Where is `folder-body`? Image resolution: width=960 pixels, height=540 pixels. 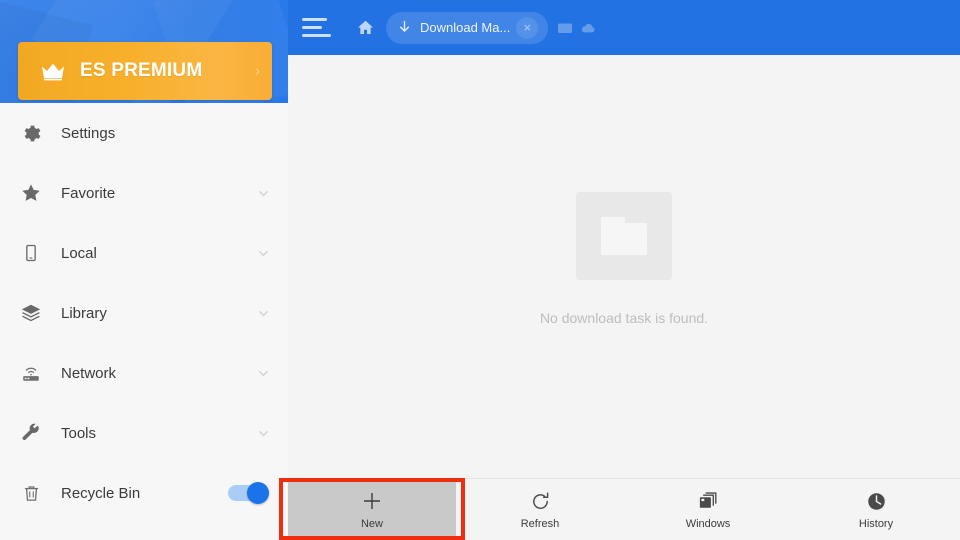 folder-body is located at coordinates (624, 238).